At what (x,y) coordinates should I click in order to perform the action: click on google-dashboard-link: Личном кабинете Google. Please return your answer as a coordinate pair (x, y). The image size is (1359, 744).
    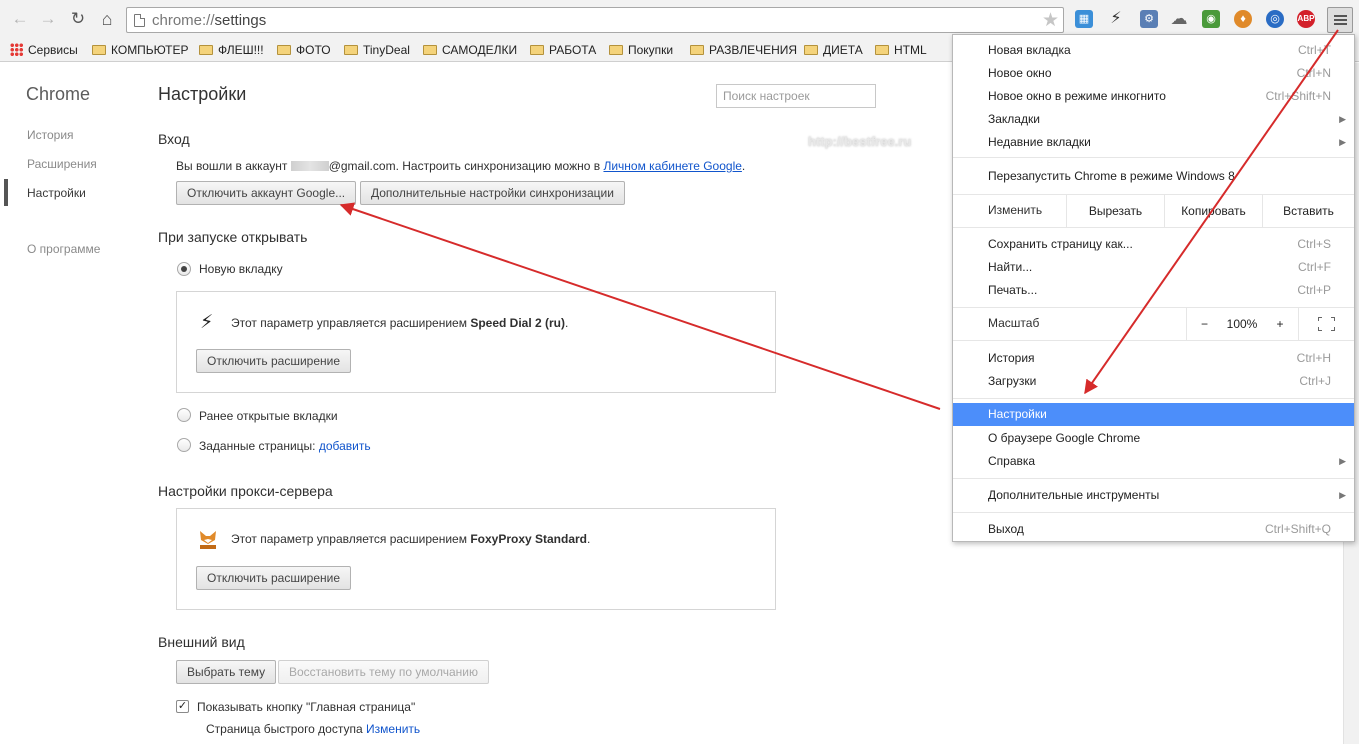
    Looking at the image, I should click on (672, 166).